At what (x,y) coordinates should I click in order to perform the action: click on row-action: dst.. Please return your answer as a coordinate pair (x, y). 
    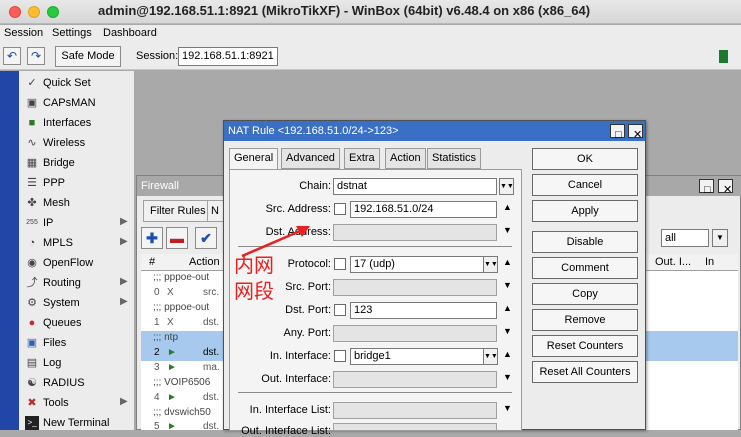
    Looking at the image, I should click on (211, 322).